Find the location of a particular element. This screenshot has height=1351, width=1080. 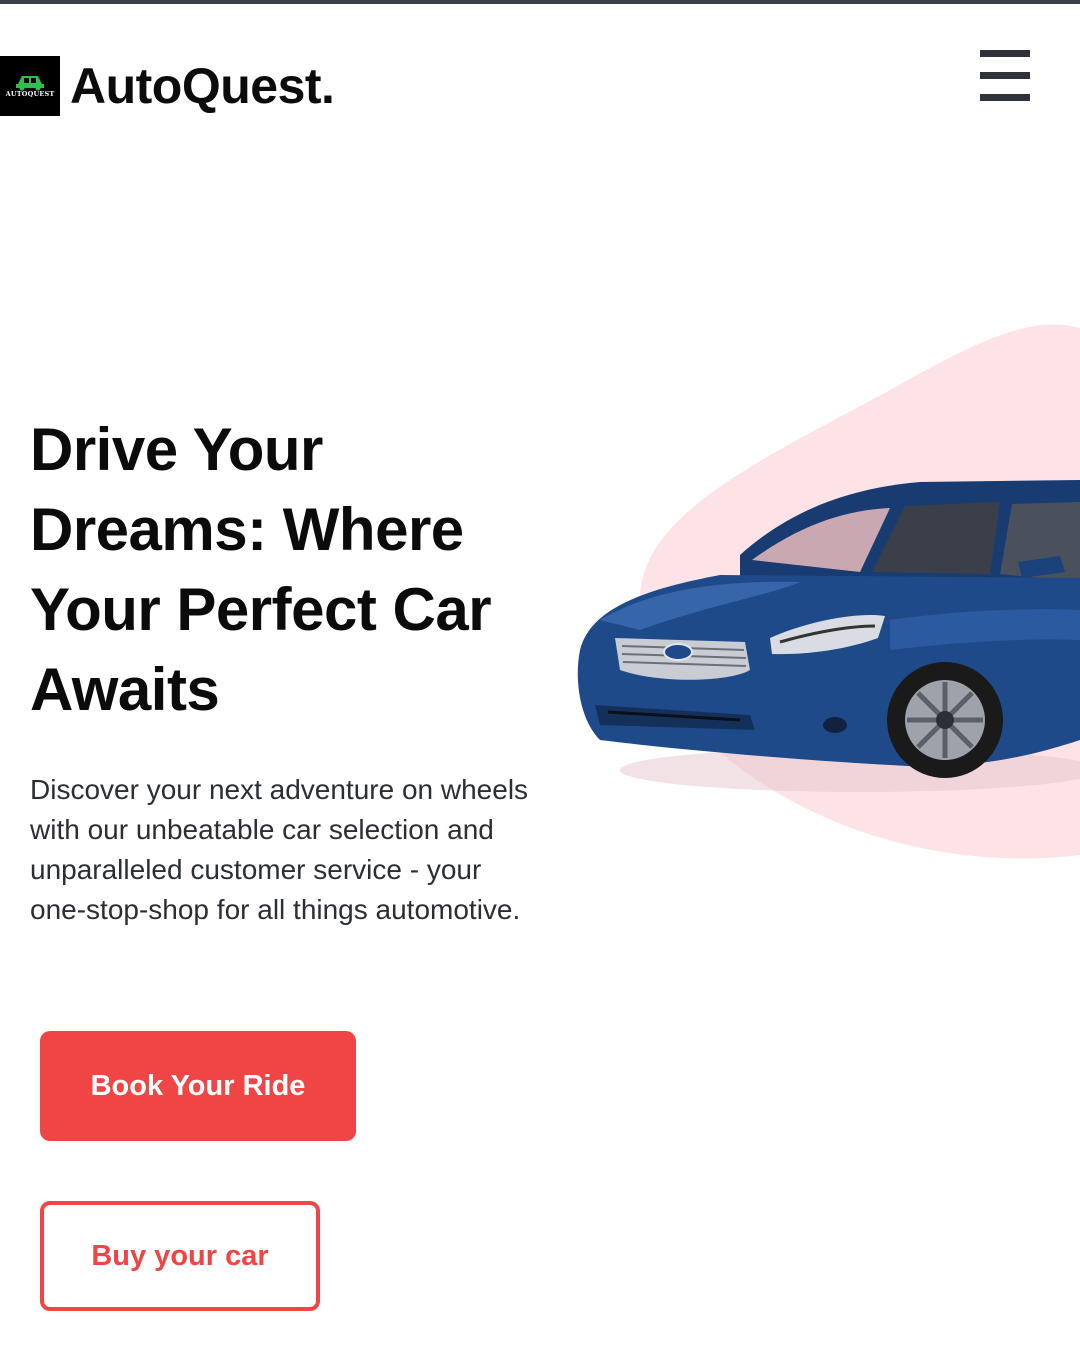

car-image is located at coordinates (828, 629).